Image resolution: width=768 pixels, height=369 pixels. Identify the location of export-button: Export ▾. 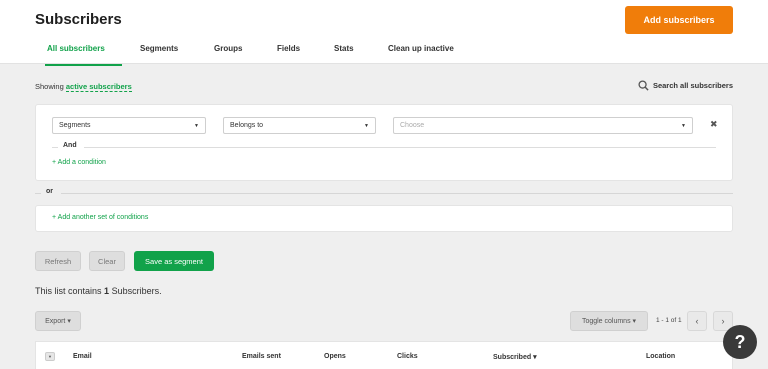
(58, 321).